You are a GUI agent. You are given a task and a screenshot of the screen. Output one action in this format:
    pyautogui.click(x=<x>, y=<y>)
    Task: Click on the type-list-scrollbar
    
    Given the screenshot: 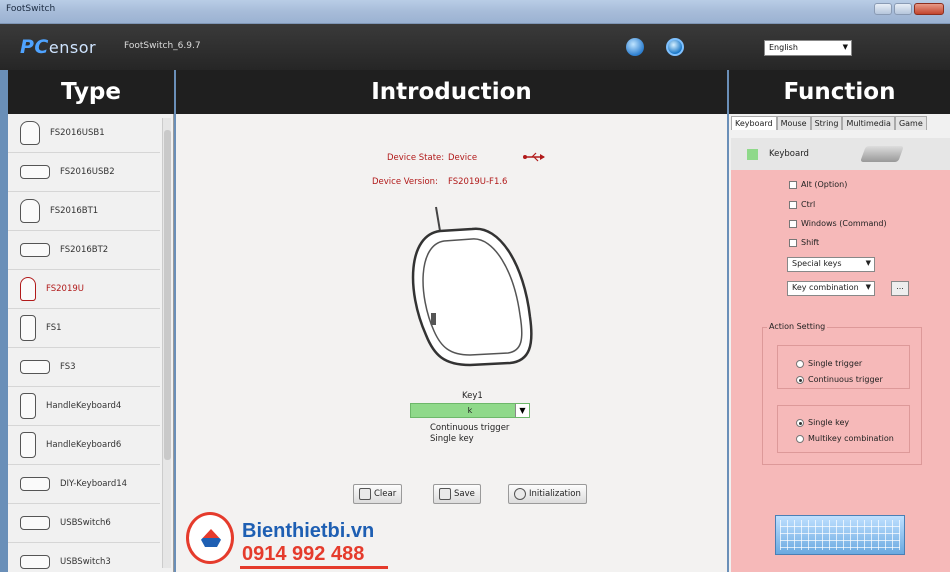 What is the action you would take?
    pyautogui.click(x=166, y=343)
    